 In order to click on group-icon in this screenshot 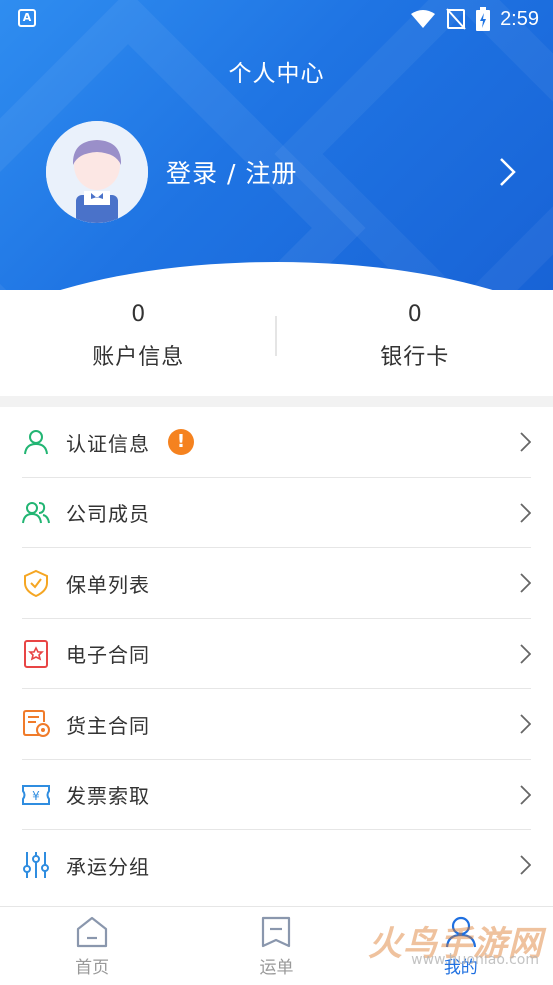, I will do `click(36, 513)`.